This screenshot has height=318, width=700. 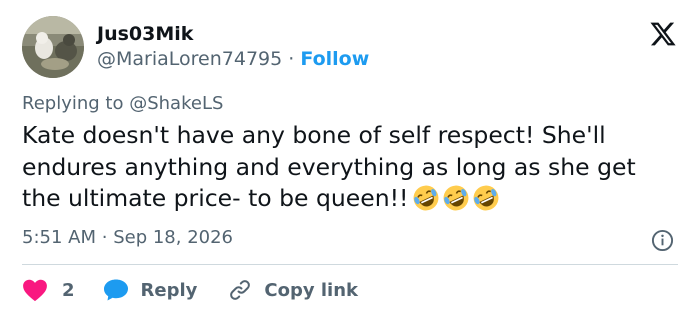 I want to click on reply-context: Replying to @ShakeLS, so click(x=122, y=103).